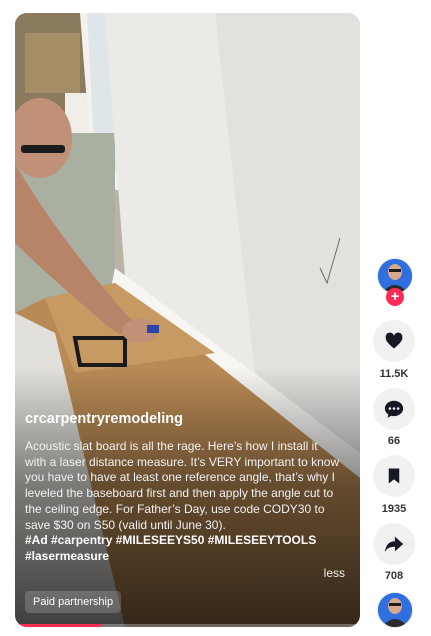 The height and width of the screenshot is (636, 431). I want to click on bookmark-icon, so click(394, 476).